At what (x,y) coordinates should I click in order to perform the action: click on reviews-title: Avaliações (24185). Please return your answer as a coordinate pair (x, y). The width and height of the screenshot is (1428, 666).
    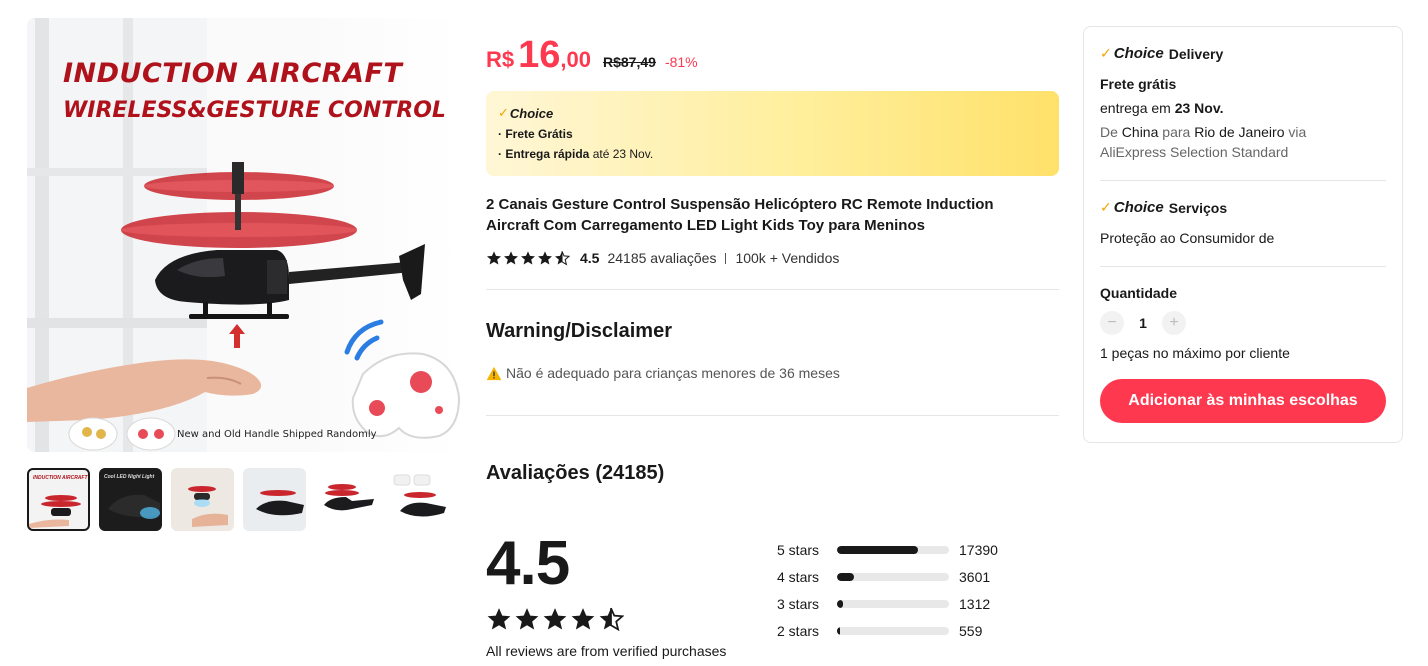
    Looking at the image, I should click on (575, 473).